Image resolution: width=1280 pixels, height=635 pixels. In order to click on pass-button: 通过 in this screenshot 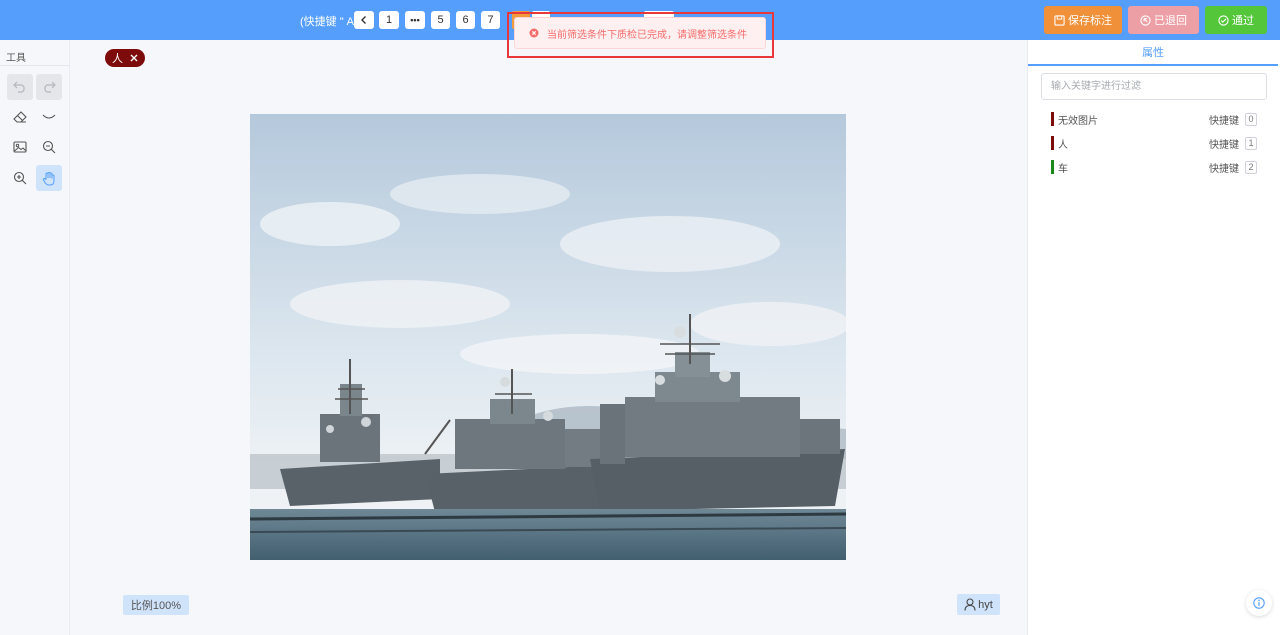, I will do `click(1236, 20)`.